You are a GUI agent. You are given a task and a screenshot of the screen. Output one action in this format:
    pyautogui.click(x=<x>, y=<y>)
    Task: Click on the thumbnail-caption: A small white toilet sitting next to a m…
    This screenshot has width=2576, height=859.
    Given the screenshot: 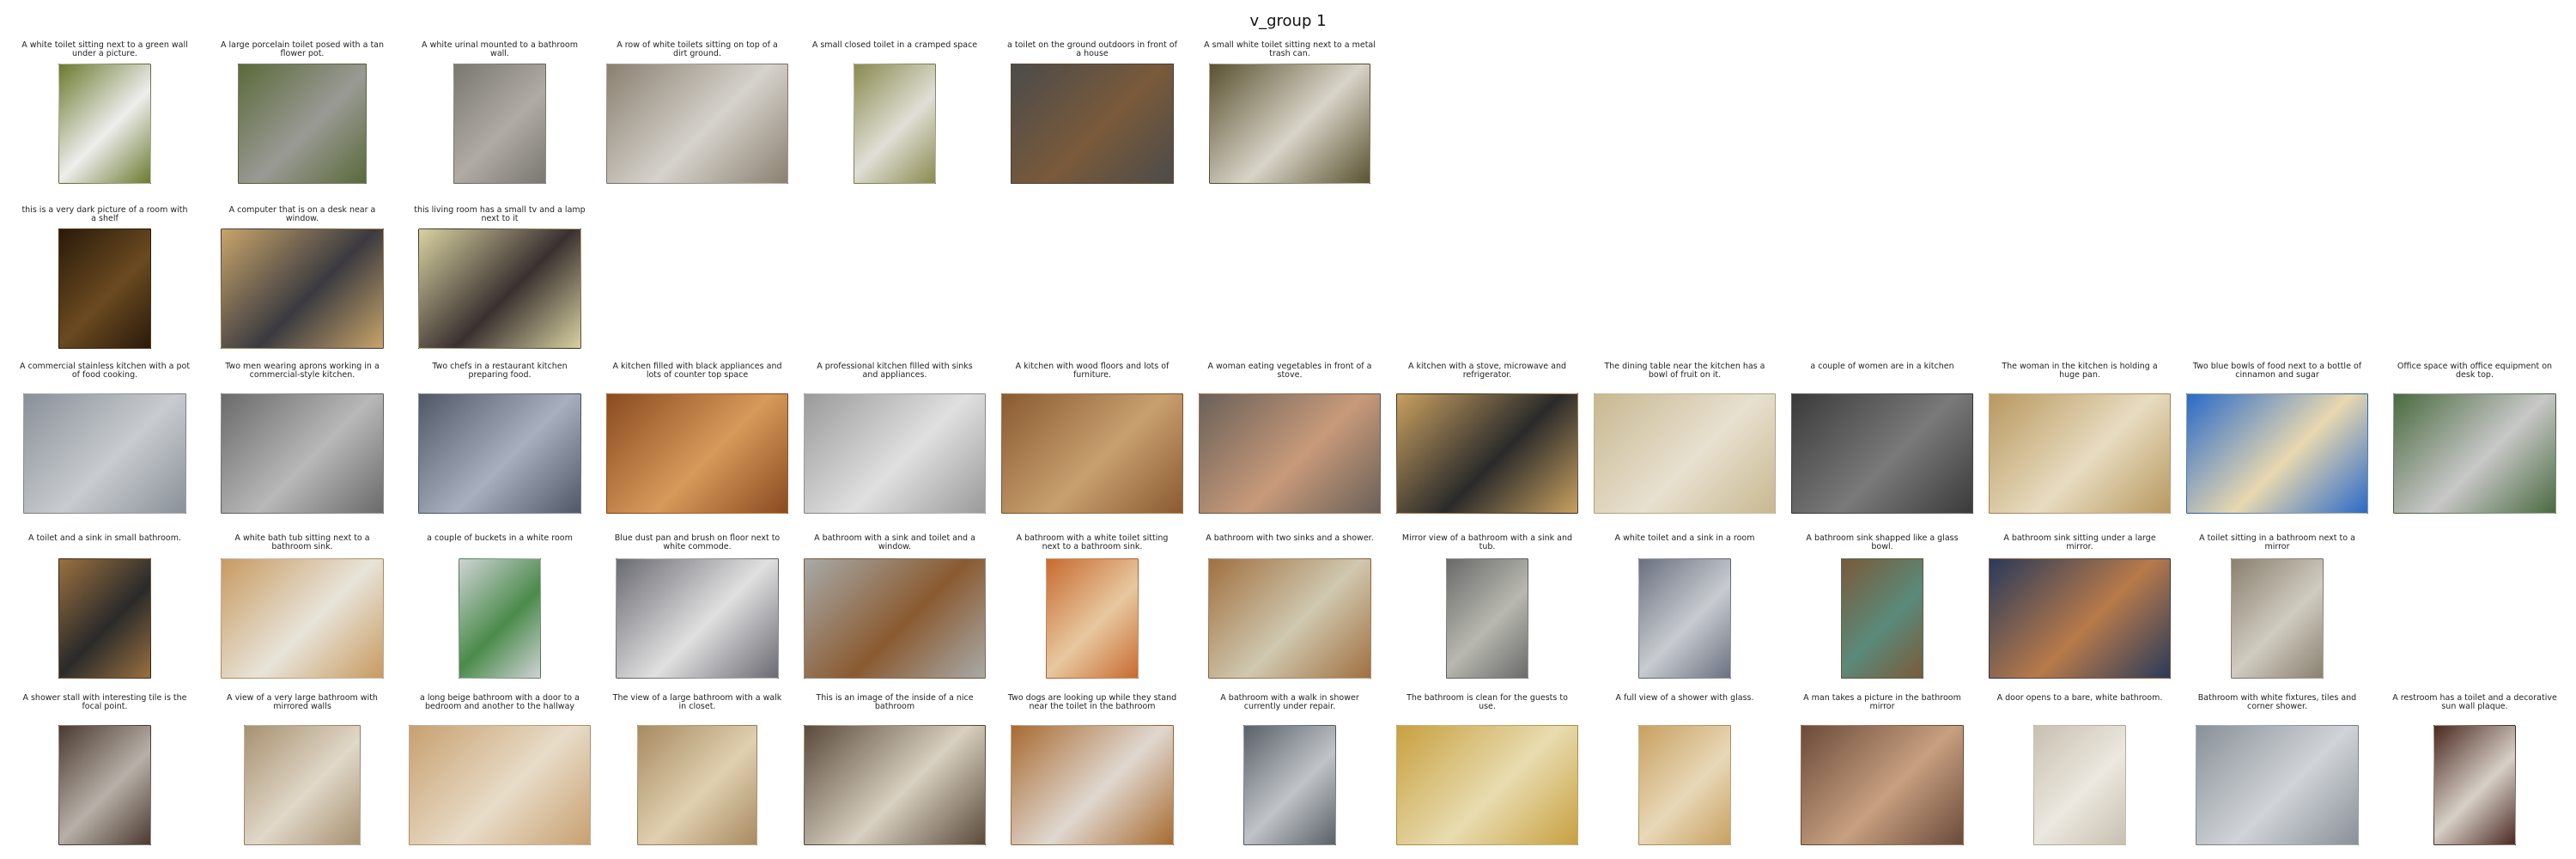 What is the action you would take?
    pyautogui.click(x=1290, y=49)
    